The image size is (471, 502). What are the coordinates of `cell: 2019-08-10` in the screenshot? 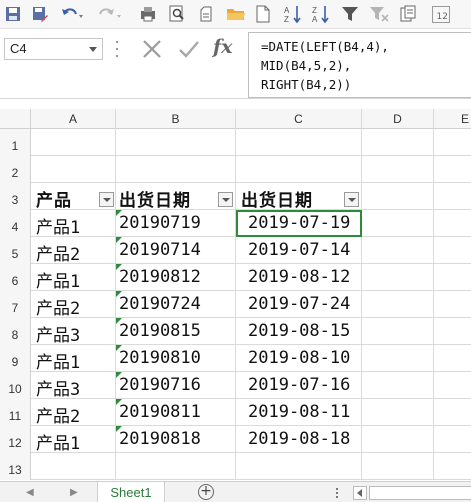 It's located at (299, 358).